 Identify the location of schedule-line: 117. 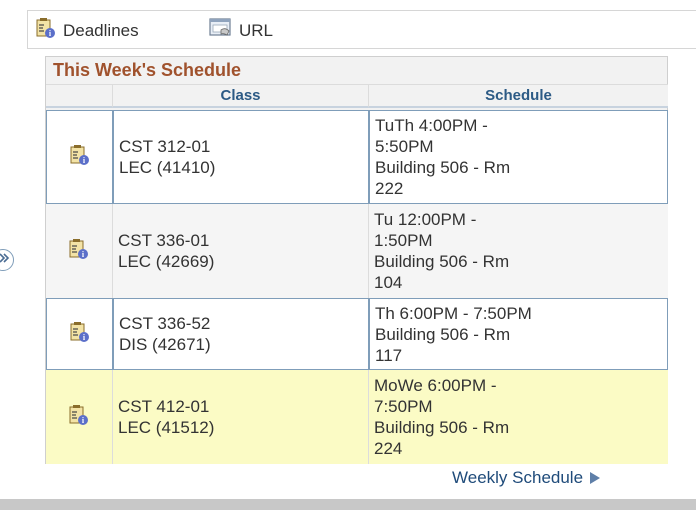
(389, 355).